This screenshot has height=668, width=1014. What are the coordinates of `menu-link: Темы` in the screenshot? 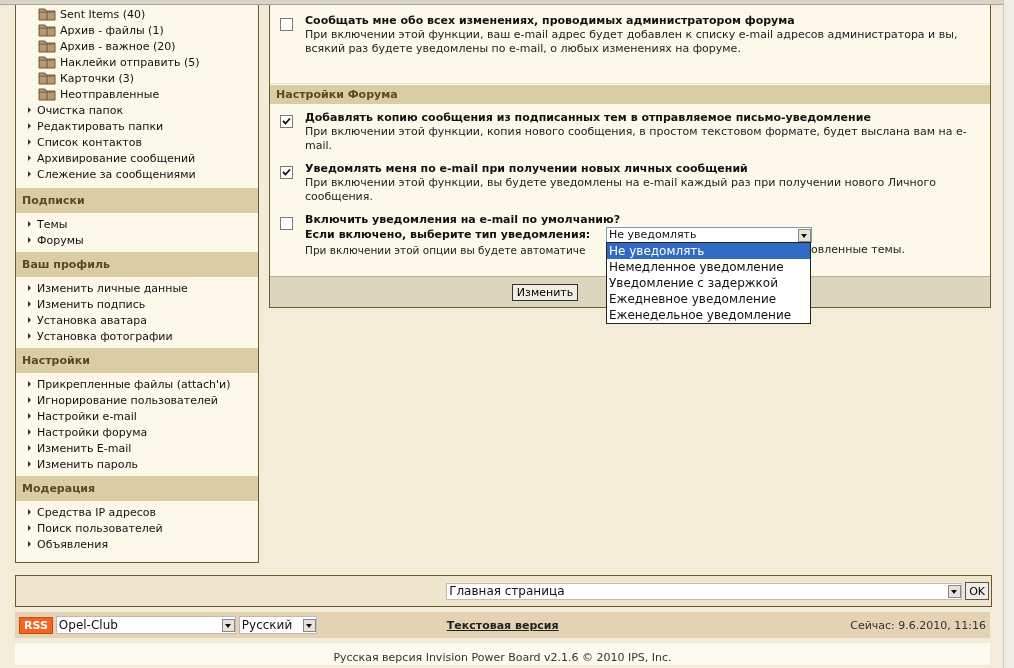 It's located at (52, 224).